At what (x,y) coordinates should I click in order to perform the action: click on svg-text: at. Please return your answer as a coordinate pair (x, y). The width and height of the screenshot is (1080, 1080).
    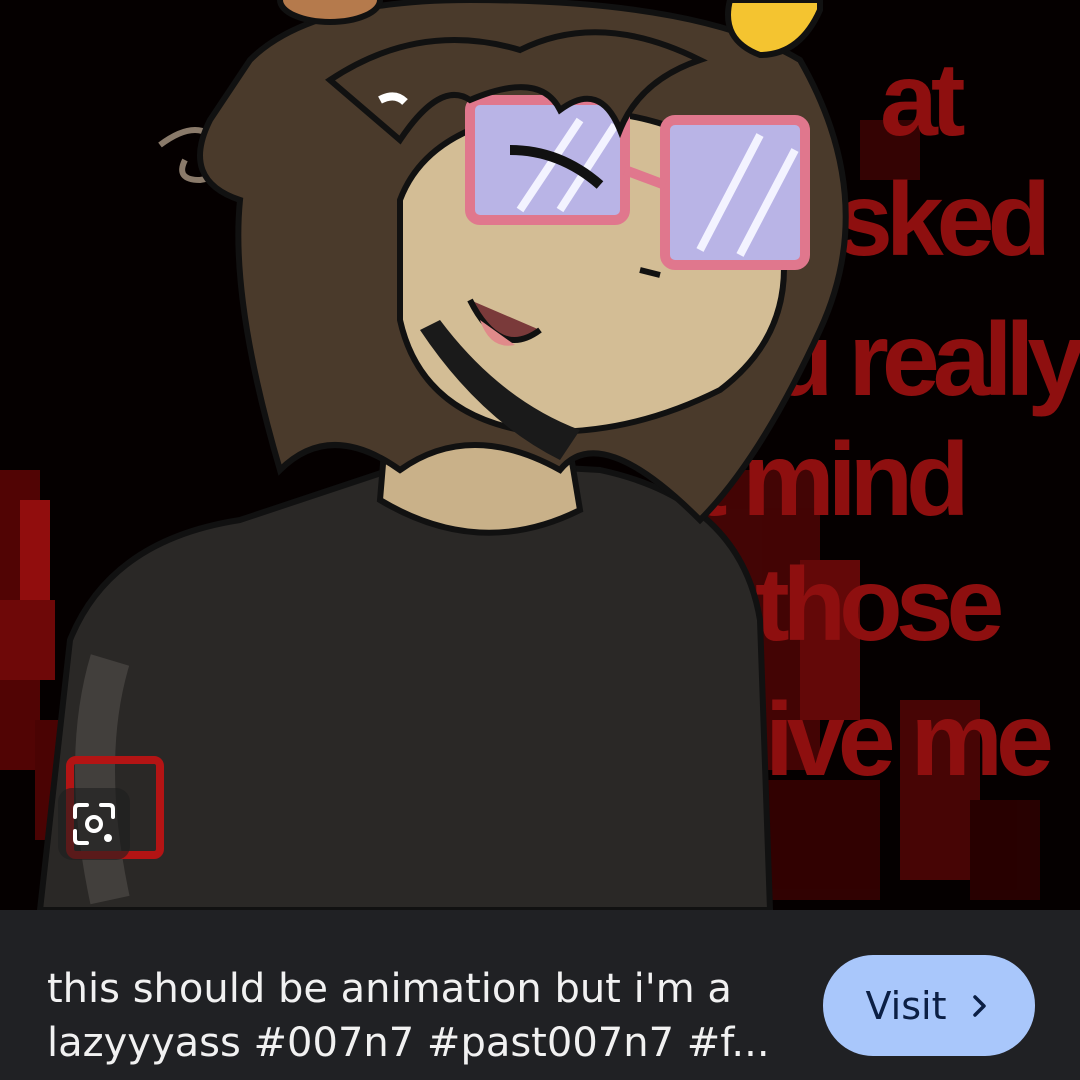
    Looking at the image, I should click on (922, 100).